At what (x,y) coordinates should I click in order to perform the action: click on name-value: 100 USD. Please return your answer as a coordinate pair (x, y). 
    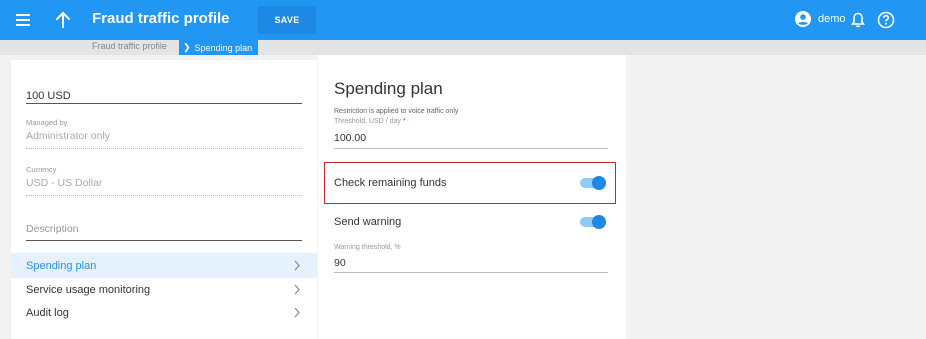
    Looking at the image, I should click on (48, 96).